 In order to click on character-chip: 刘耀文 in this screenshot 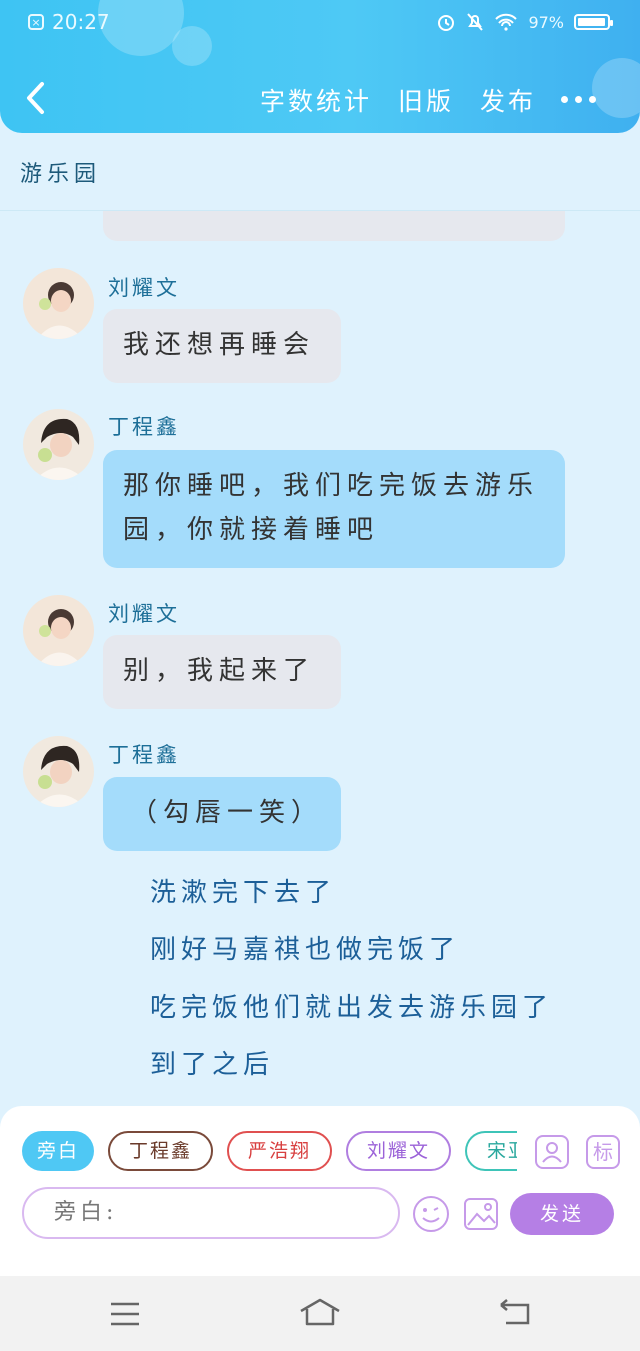, I will do `click(398, 1151)`.